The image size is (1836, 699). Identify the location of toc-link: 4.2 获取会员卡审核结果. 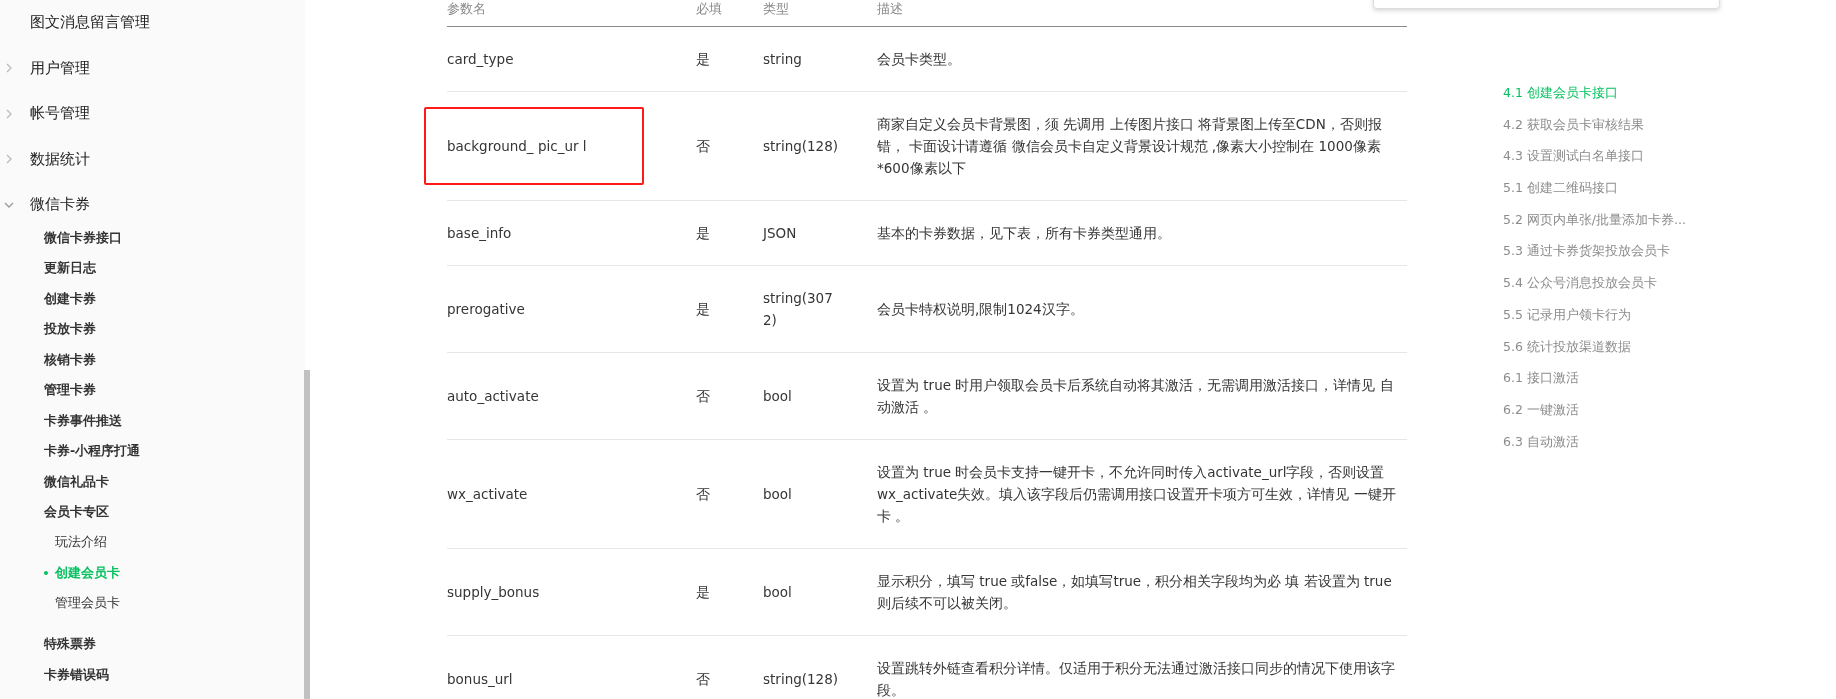
(1594, 124).